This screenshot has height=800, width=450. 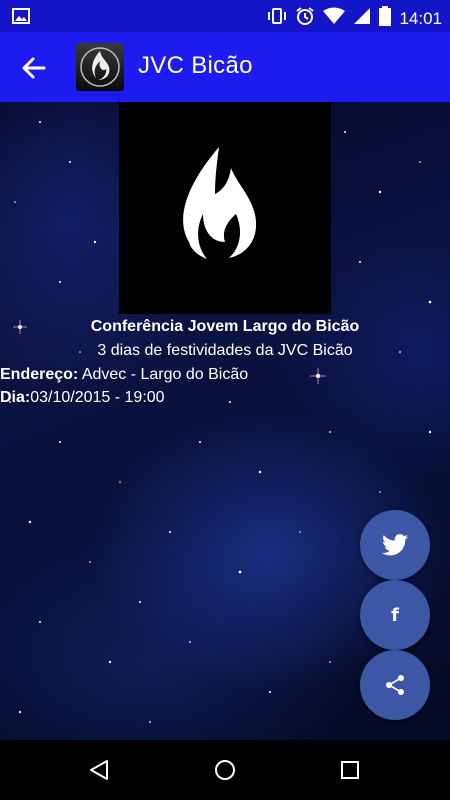 What do you see at coordinates (15, 397) in the screenshot?
I see `date-label: Dia:` at bounding box center [15, 397].